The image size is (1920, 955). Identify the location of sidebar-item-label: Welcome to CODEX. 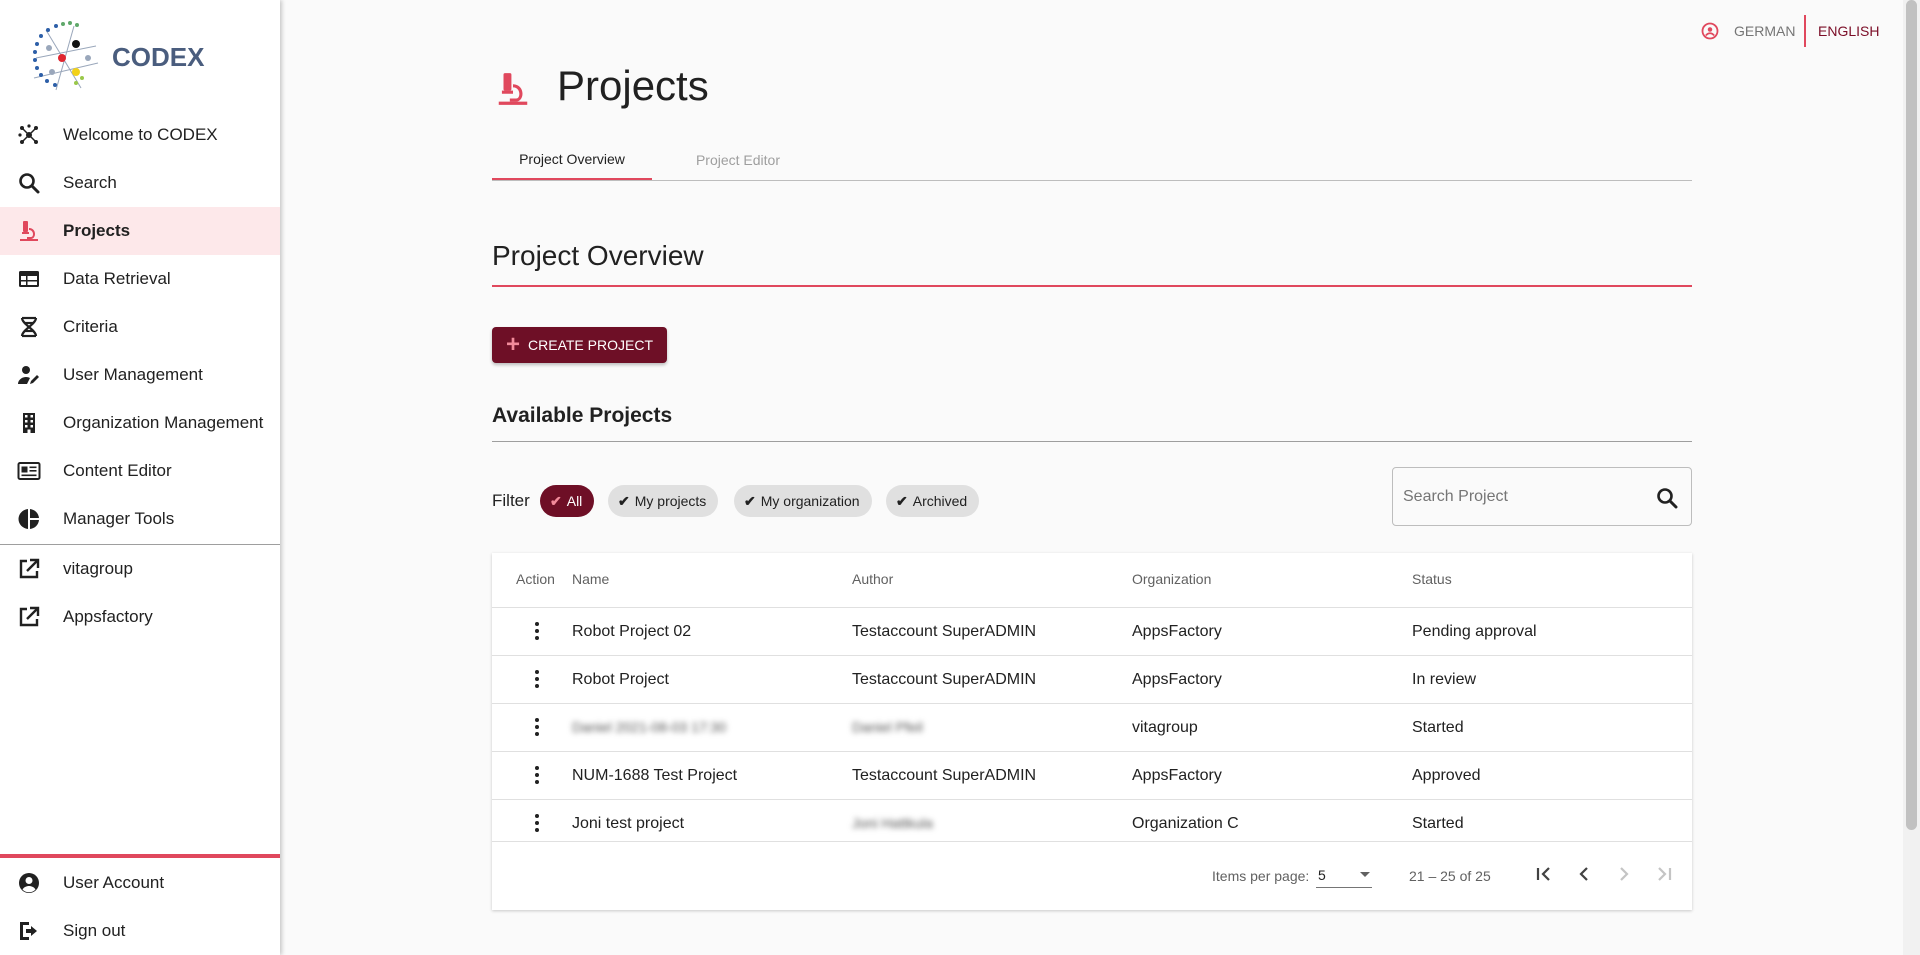
(140, 134).